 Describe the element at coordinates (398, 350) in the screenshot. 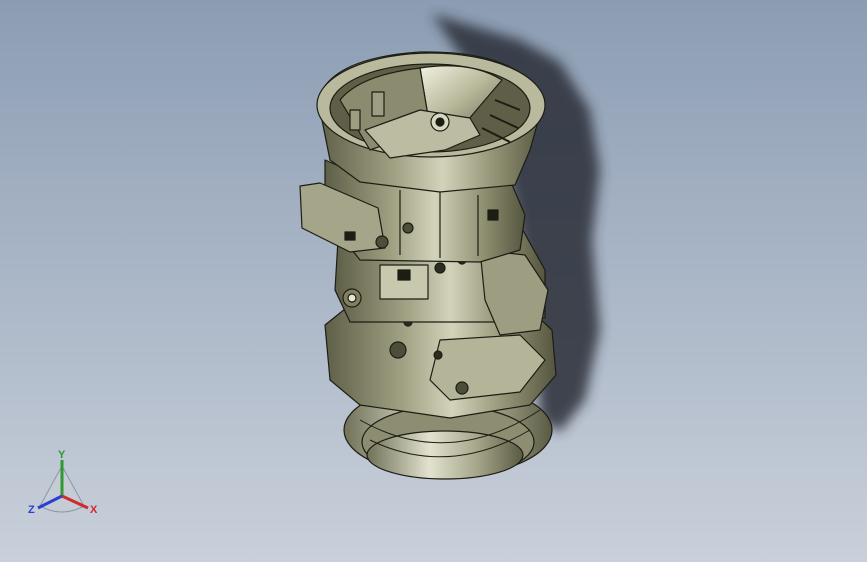

I see `lower-port` at that location.